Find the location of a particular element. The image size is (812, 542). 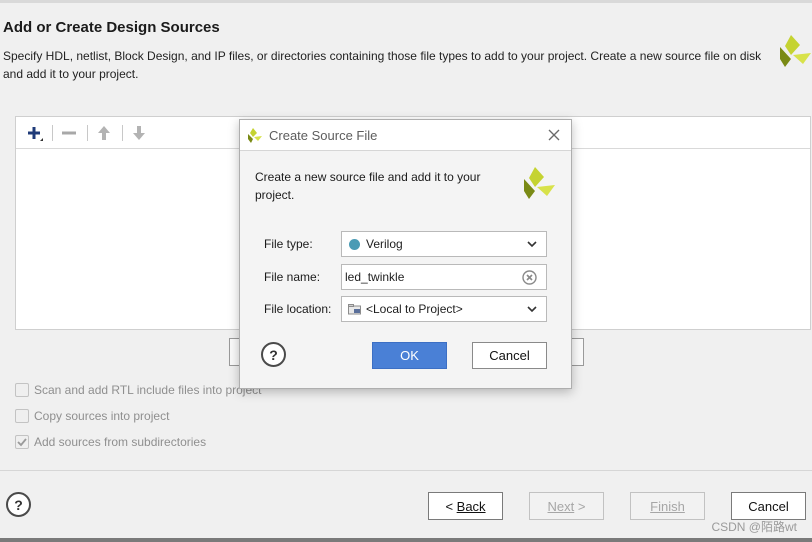

dialog-help-icon: ? is located at coordinates (273, 354).